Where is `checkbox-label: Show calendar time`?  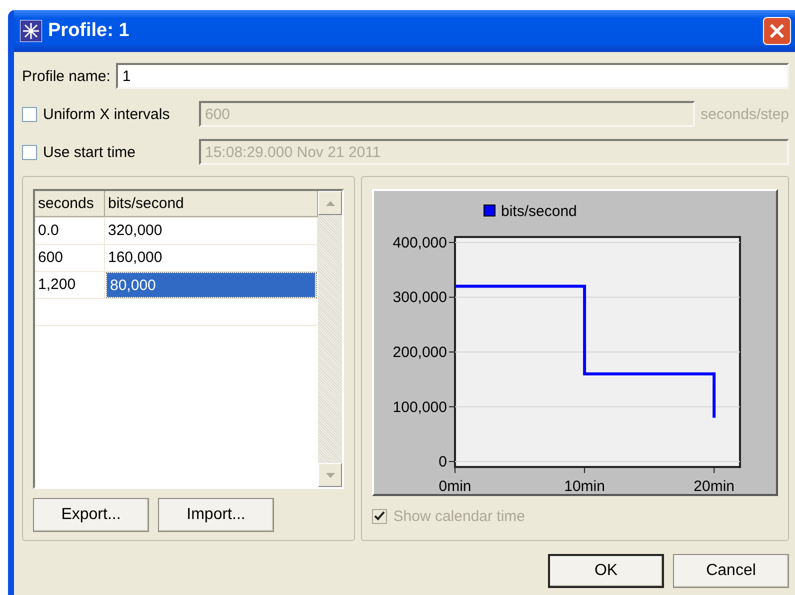
checkbox-label: Show calendar time is located at coordinates (459, 516).